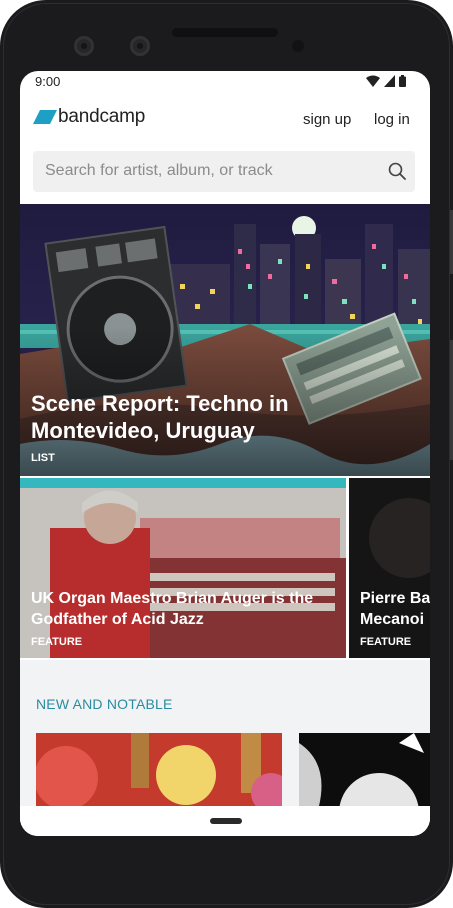 This screenshot has width=453, height=908. What do you see at coordinates (373, 81) in the screenshot?
I see `wifi-icon` at bounding box center [373, 81].